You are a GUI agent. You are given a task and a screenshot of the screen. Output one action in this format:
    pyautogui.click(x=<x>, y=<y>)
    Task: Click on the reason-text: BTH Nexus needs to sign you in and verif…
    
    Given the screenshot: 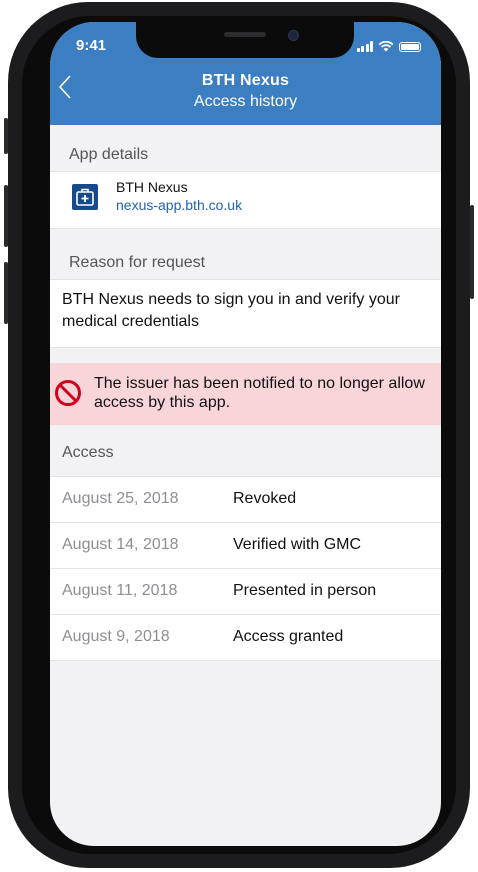 What is the action you would take?
    pyautogui.click(x=231, y=310)
    